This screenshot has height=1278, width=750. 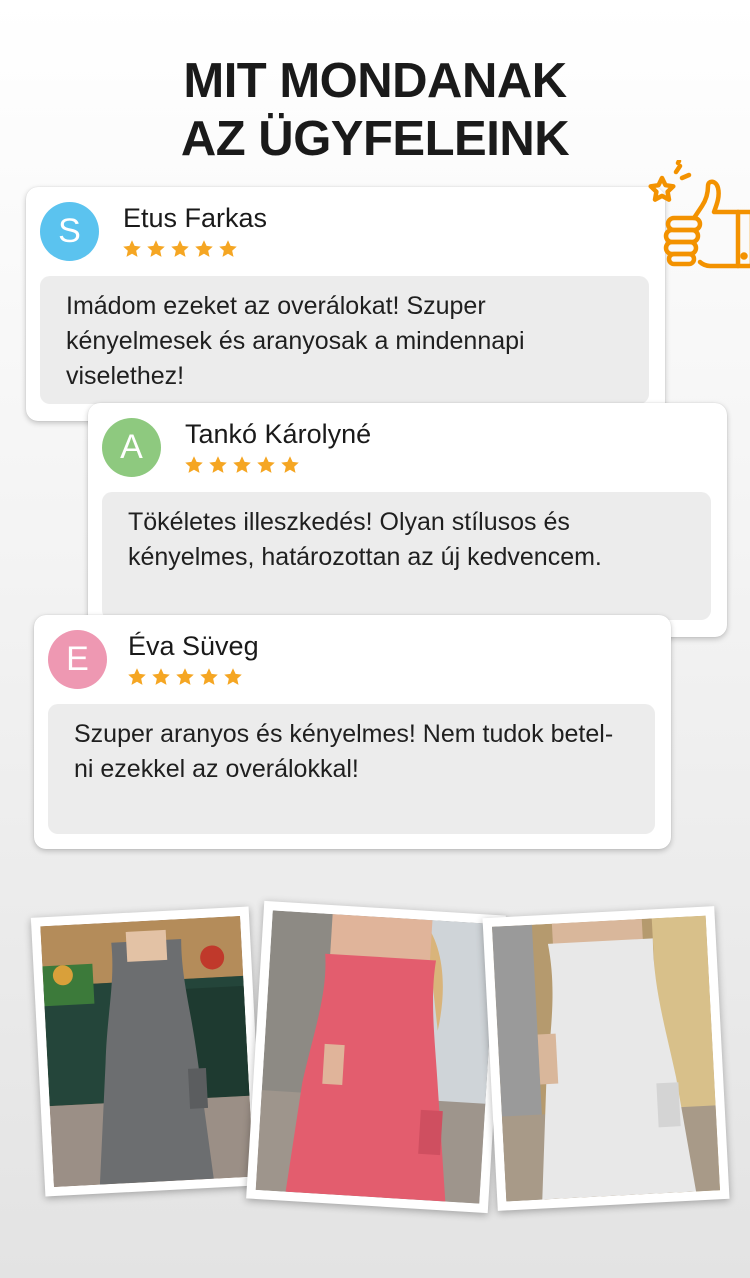 I want to click on title-line-2: AZ ÜGYFELEINK, so click(x=375, y=139).